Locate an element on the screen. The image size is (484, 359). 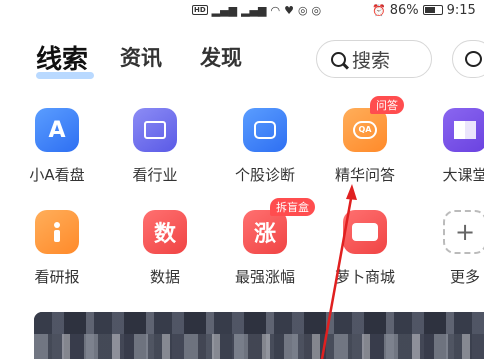
app-notification-icon-2: ◎ is located at coordinates (316, 10).